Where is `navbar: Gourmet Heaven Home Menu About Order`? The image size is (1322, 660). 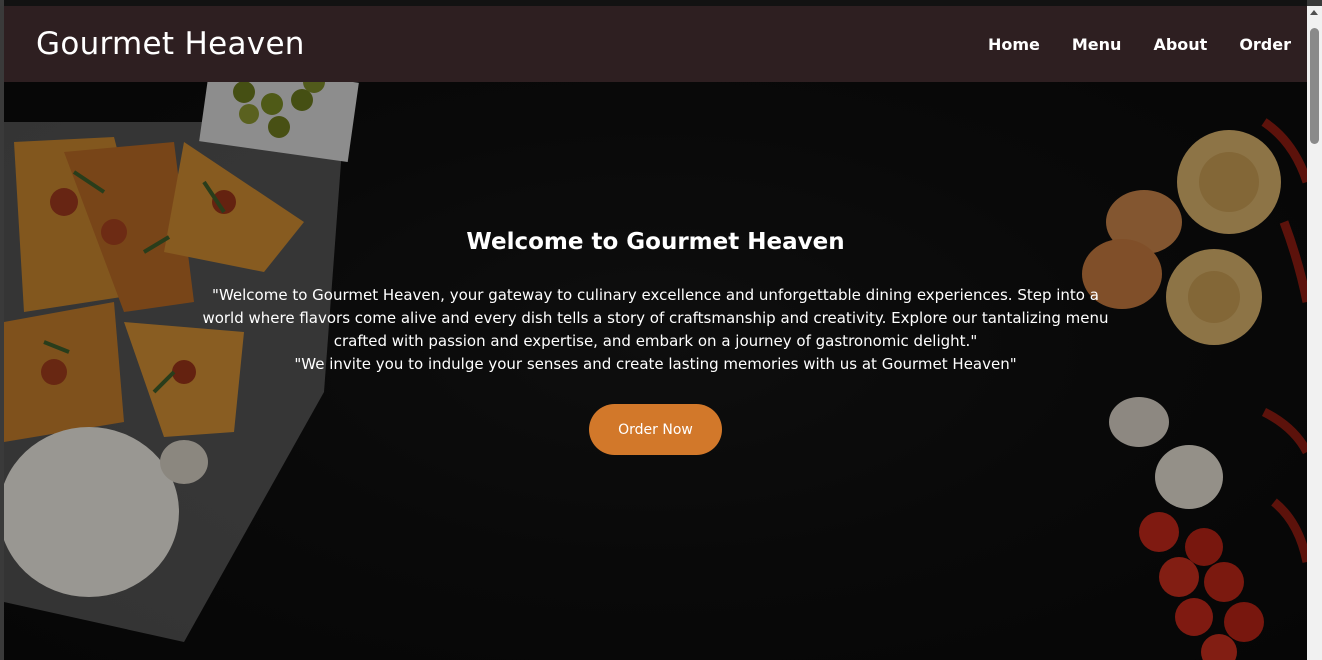
navbar: Gourmet Heaven Home Menu About Order is located at coordinates (655, 44).